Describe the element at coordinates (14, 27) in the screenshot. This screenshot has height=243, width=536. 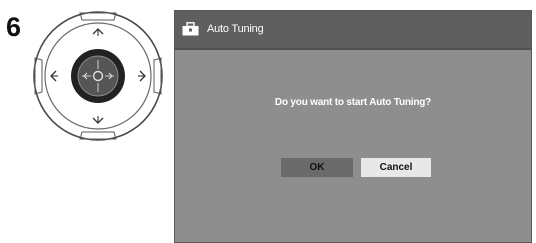
I see `step-number: 6` at that location.